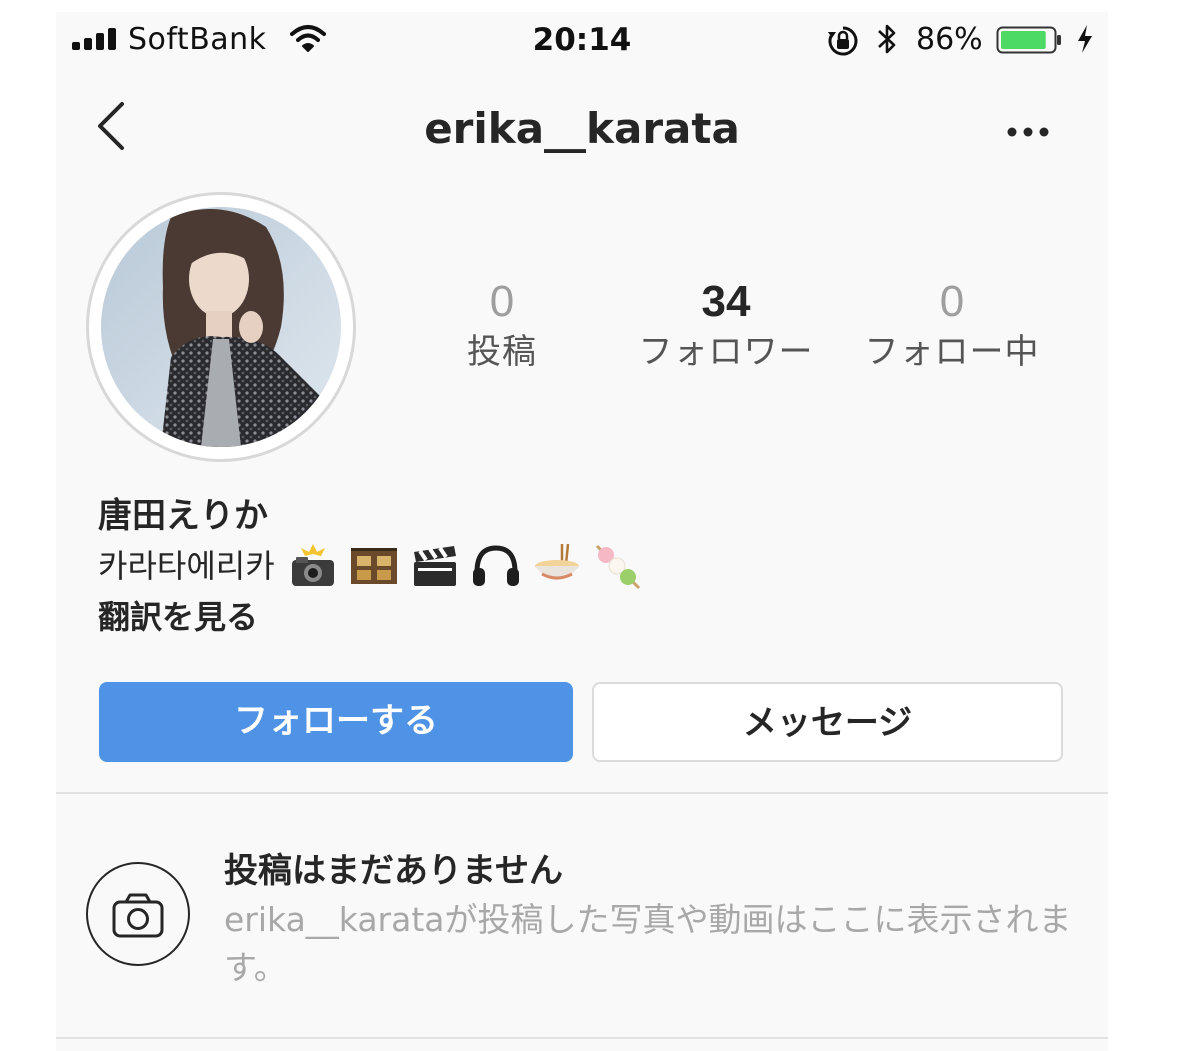  I want to click on profile-username: erika__karata, so click(582, 128).